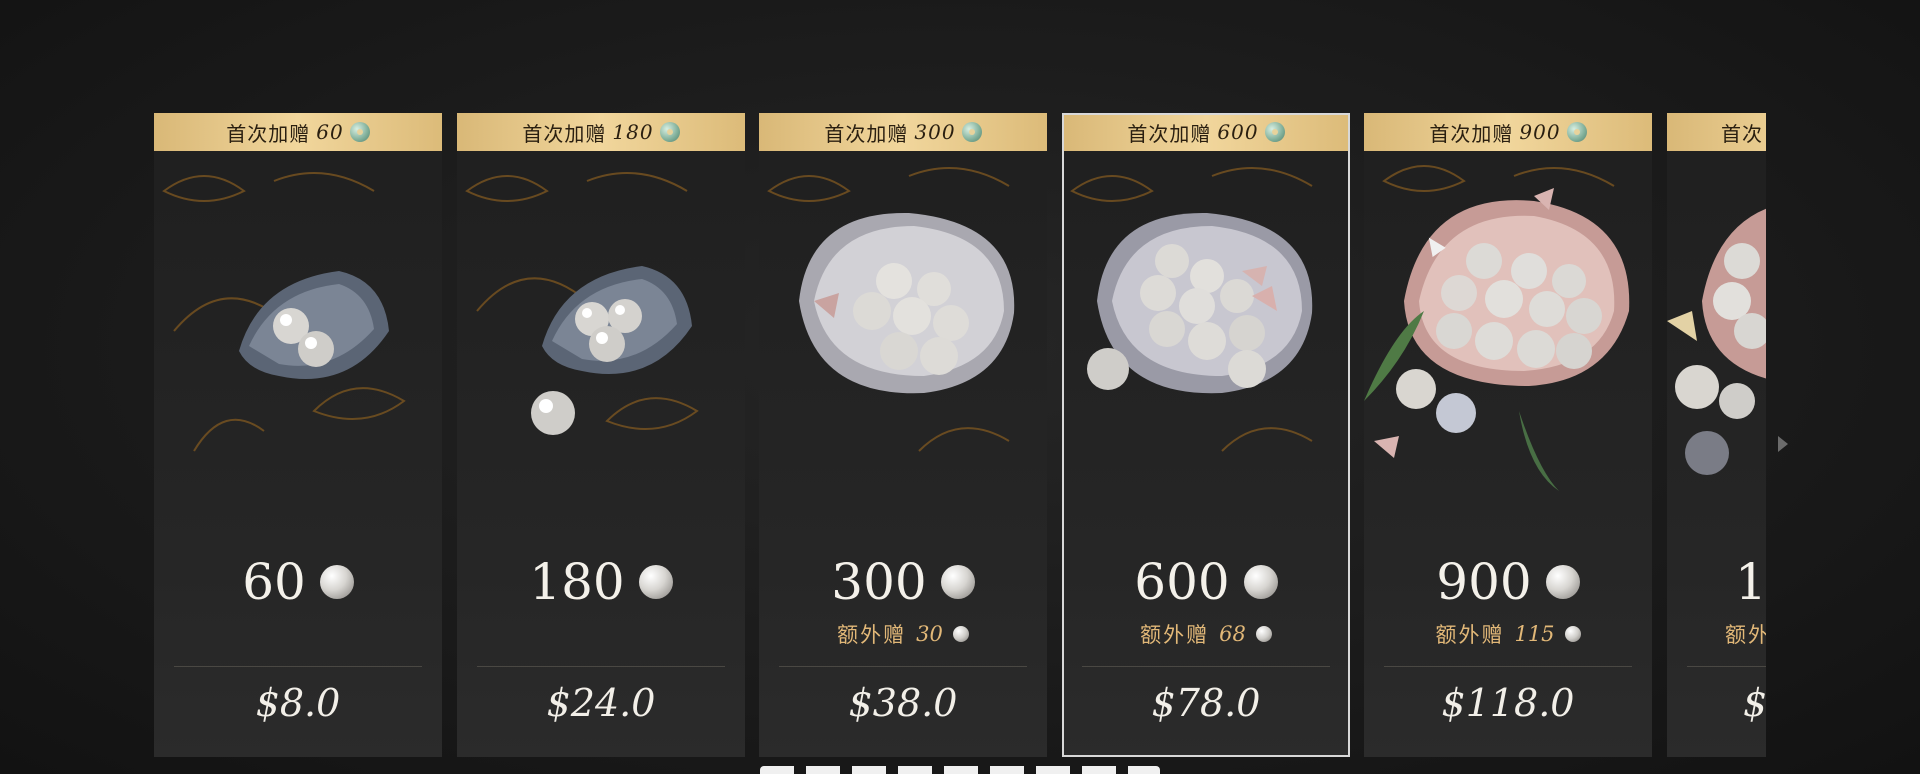  Describe the element at coordinates (1716, 703) in the screenshot. I see `price-label: $` at that location.